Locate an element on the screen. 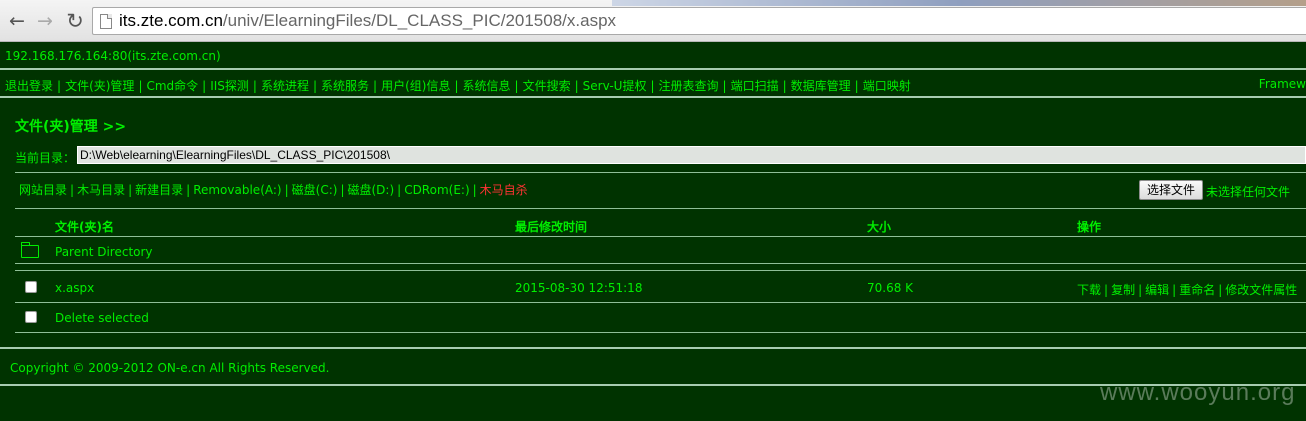 The image size is (1306, 421). forward-arrow-icon: → is located at coordinates (45, 21).